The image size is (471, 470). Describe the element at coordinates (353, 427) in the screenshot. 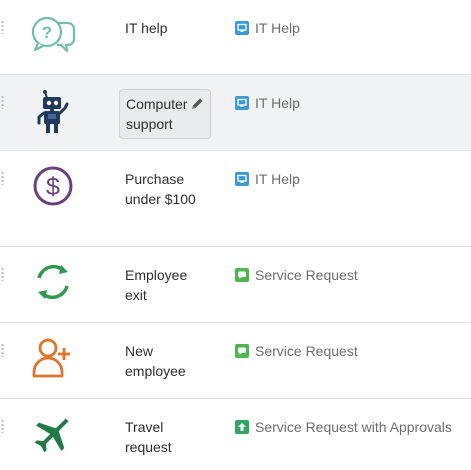

I see `category-label: Service Request with Approvals` at that location.